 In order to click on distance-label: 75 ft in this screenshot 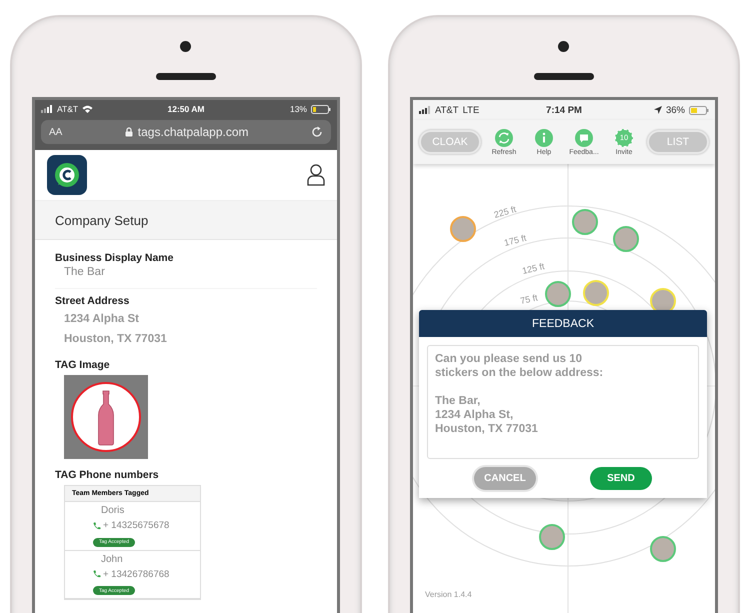, I will do `click(529, 299)`.